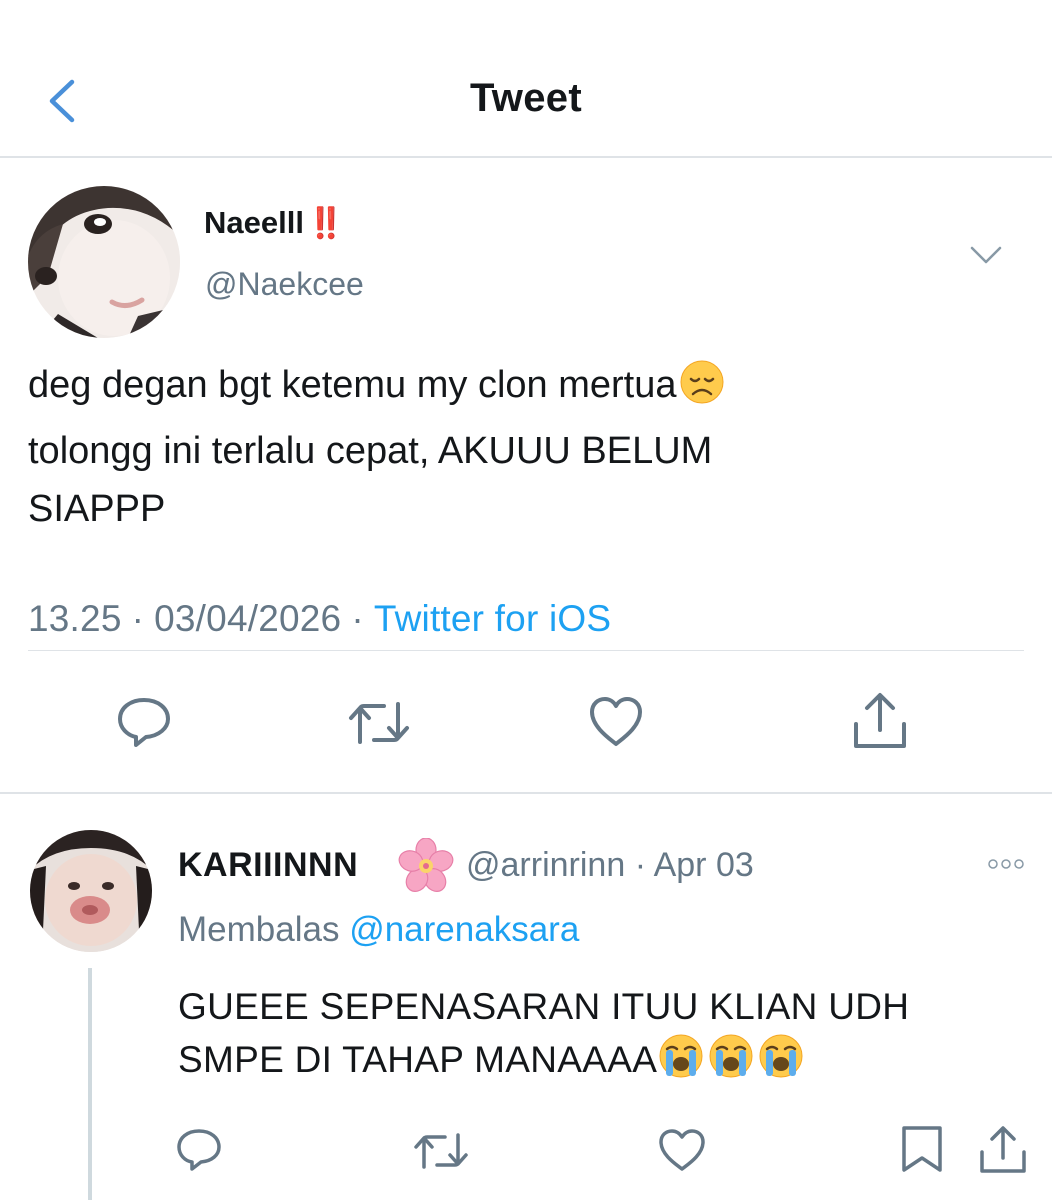 Image resolution: width=1052 pixels, height=1200 pixels. I want to click on chevron-down-icon, so click(986, 255).